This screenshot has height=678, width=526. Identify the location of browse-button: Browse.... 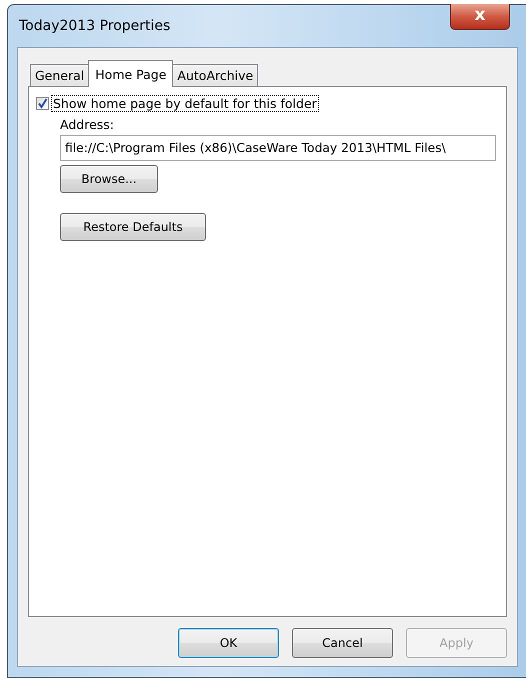
(109, 179).